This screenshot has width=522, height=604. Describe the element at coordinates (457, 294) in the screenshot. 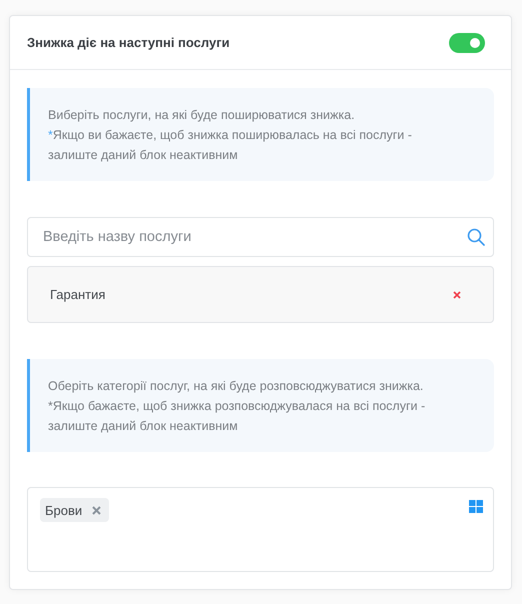

I see `remove-icon` at that location.